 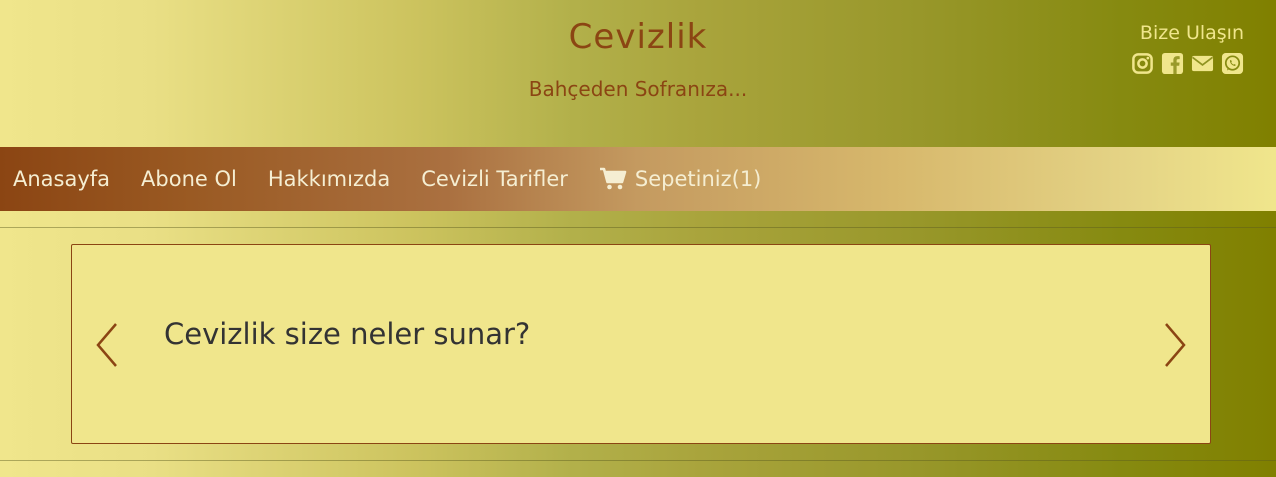 What do you see at coordinates (1187, 63) in the screenshot?
I see `social-icons` at bounding box center [1187, 63].